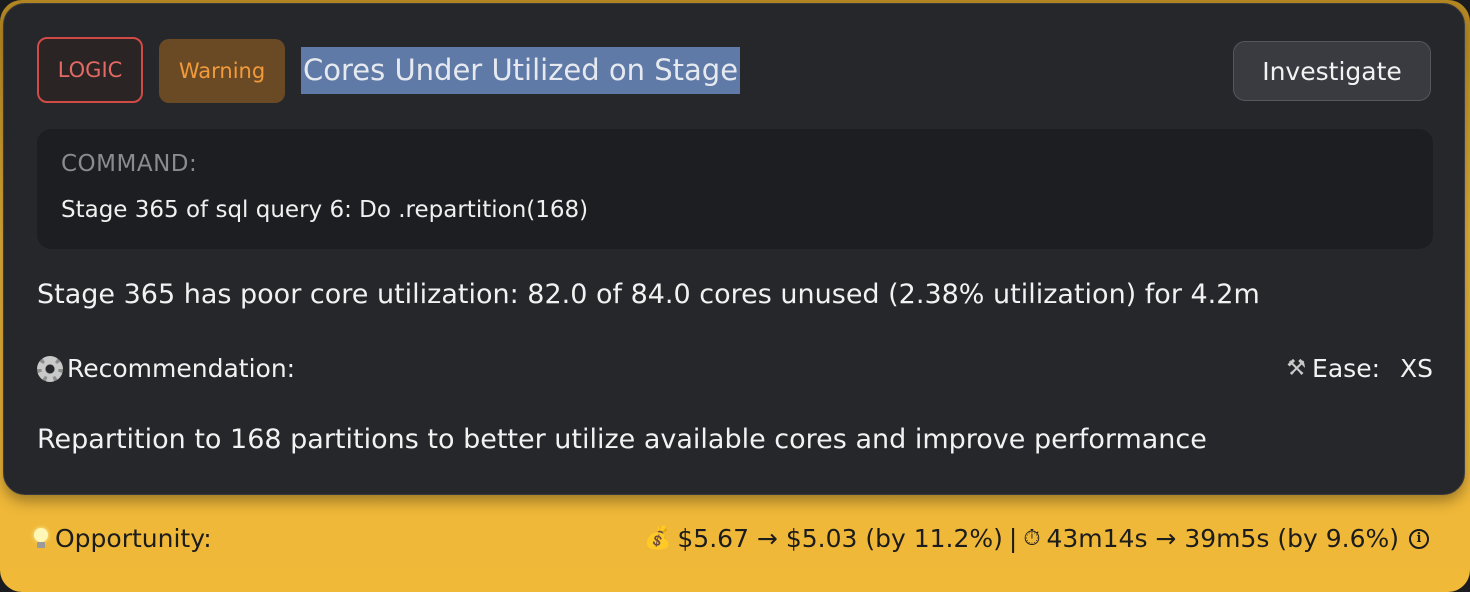  Describe the element at coordinates (521, 70) in the screenshot. I see `insight-title: Cores Under Utilized on Stage` at that location.